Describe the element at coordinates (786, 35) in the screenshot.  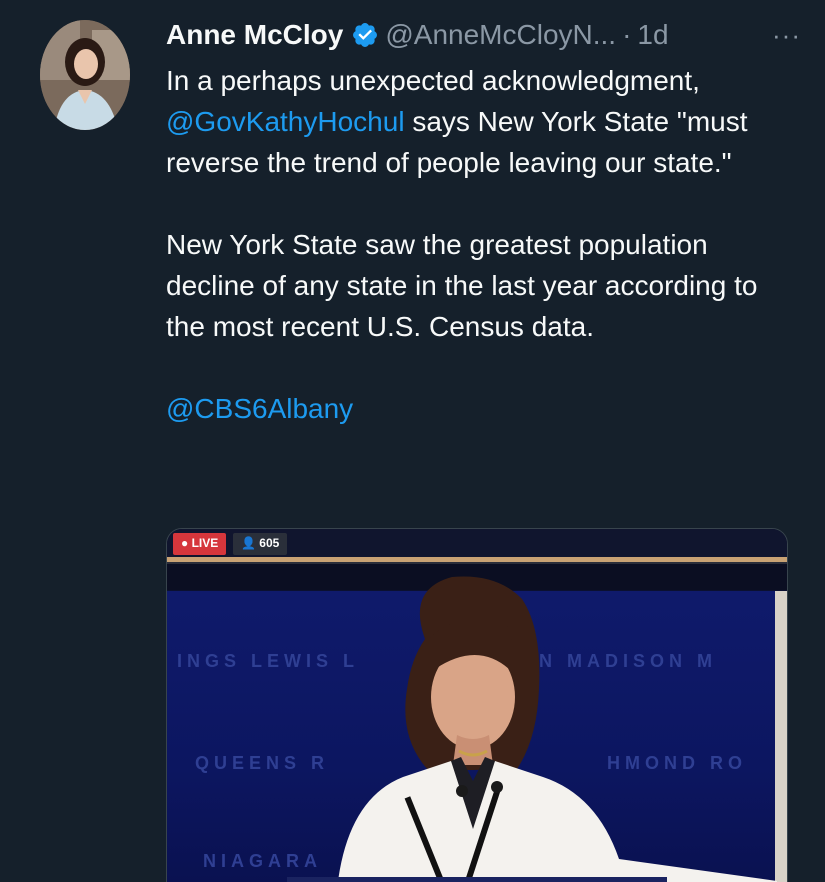
I see `more-horizontal-icon: ···` at that location.